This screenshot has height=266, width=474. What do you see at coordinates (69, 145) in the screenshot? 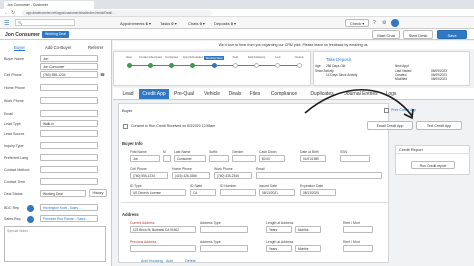
I see `inquiry-type-select` at bounding box center [69, 145].